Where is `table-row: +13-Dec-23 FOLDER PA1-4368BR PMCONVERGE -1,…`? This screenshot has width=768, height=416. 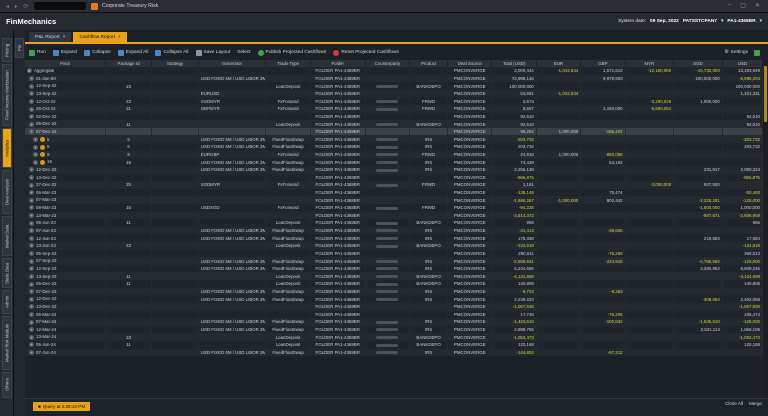
table-row: +13-Dec-23 FOLDER PA1-4368BR PMCONVERGE -1,… is located at coordinates (394, 306).